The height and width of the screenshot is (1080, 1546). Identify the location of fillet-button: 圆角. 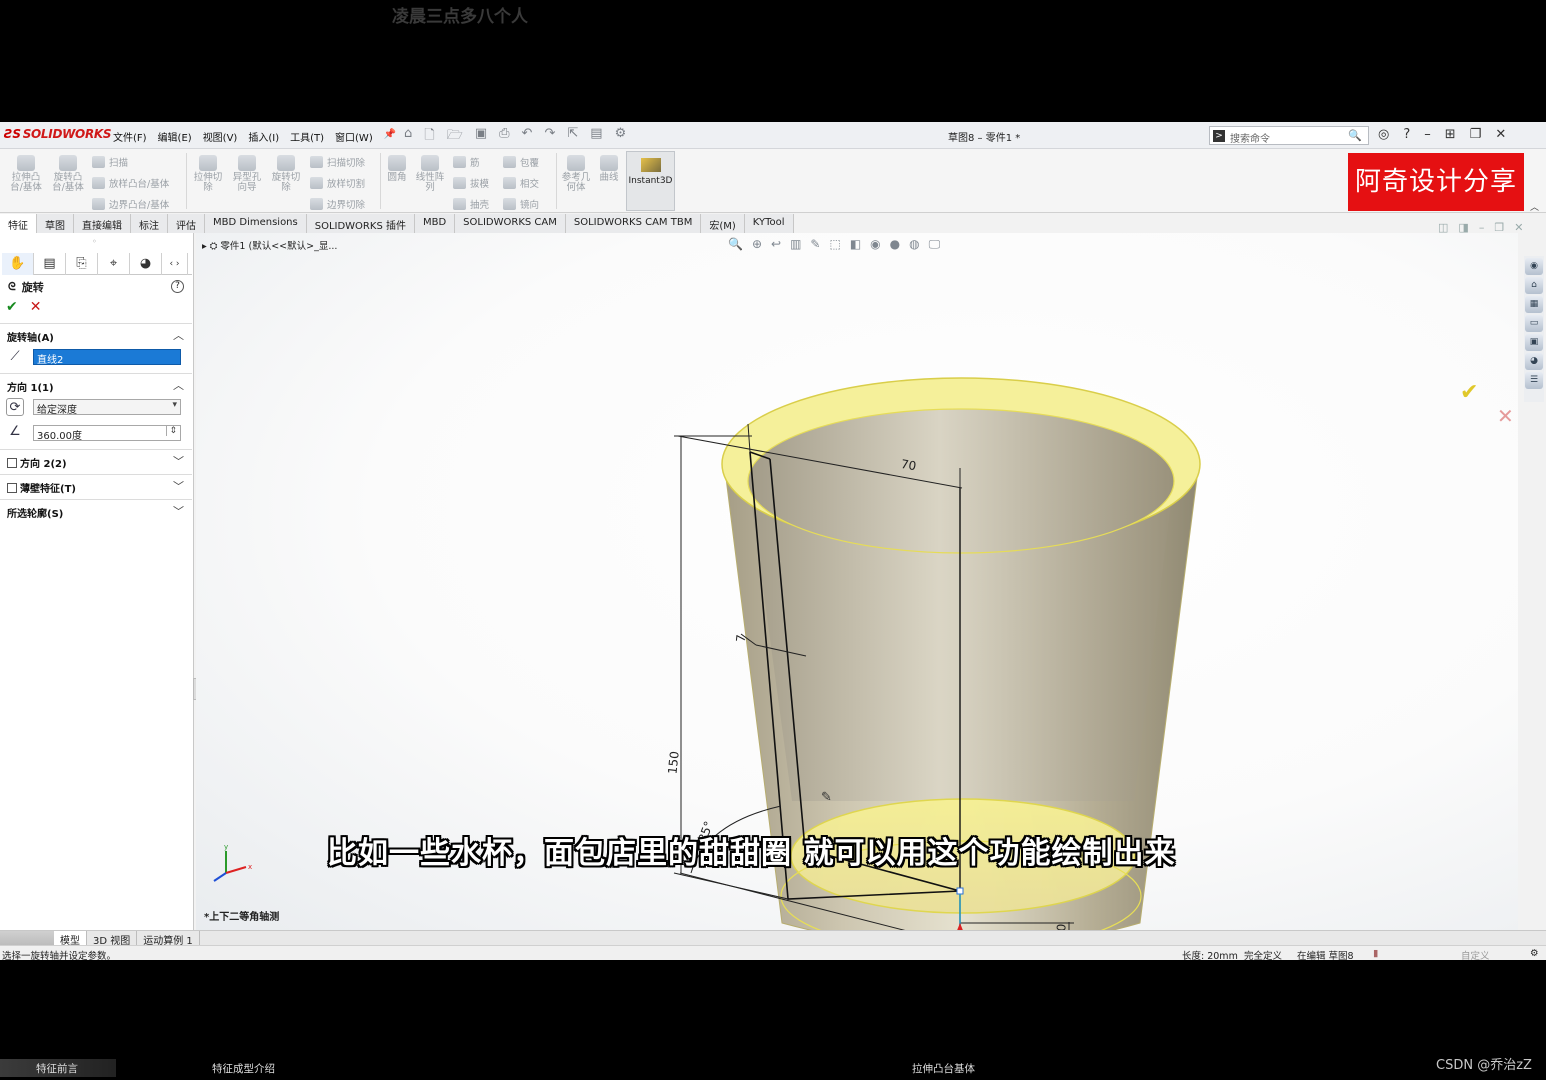
(397, 169).